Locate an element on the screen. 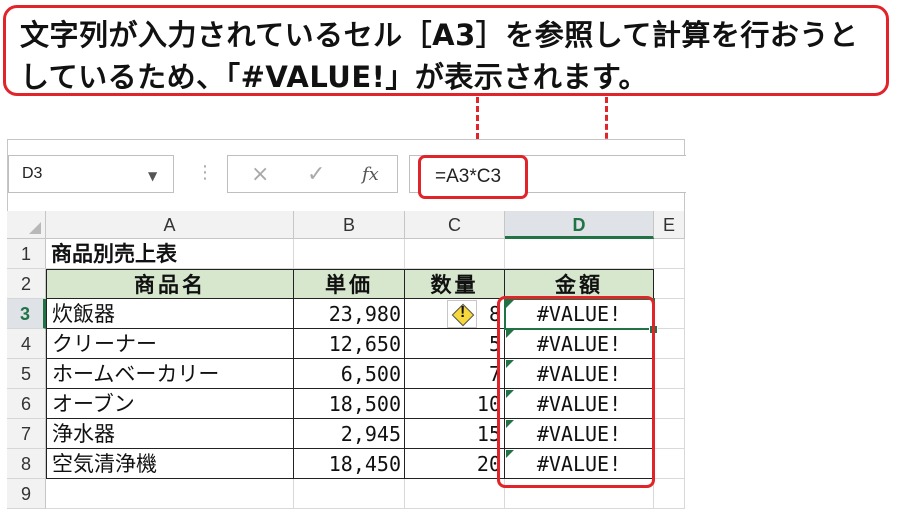 The image size is (898, 509). header-amount: 金額 is located at coordinates (579, 284).